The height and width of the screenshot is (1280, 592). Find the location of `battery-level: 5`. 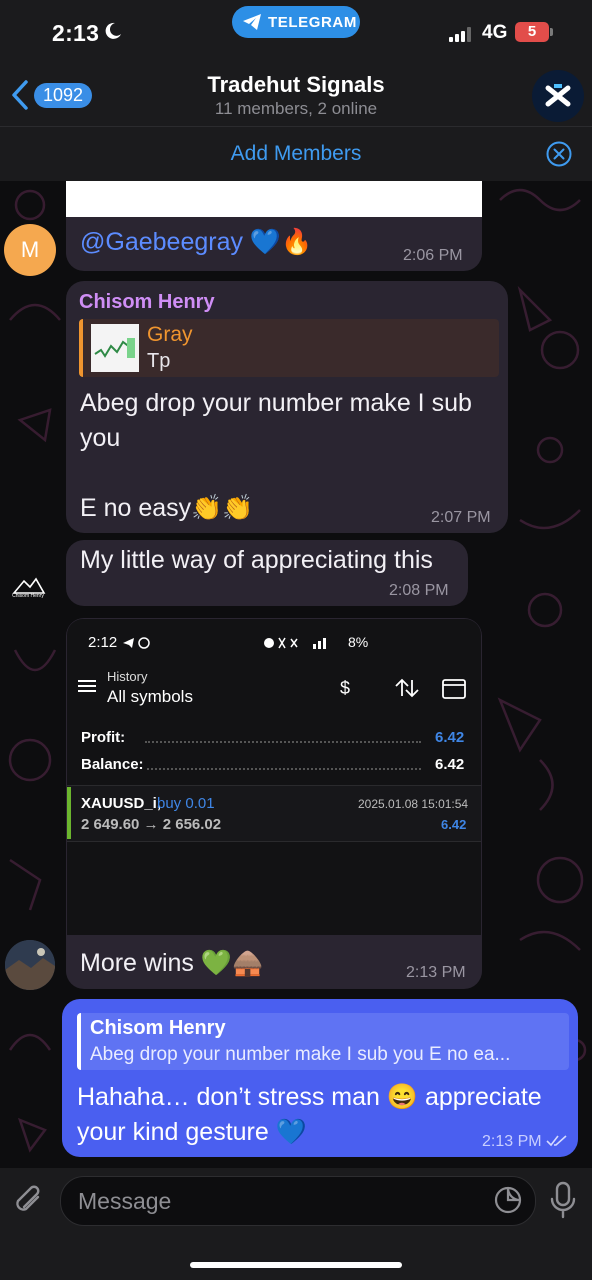

battery-level: 5 is located at coordinates (532, 31).